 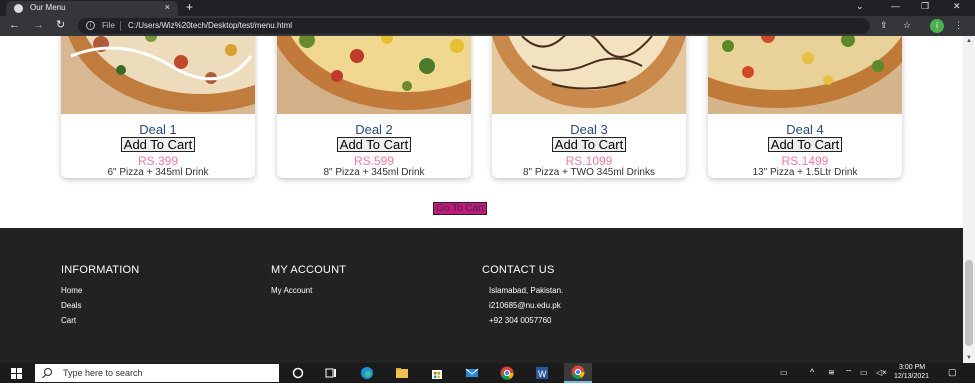 I want to click on keyboard-icon: ▭, so click(x=784, y=372).